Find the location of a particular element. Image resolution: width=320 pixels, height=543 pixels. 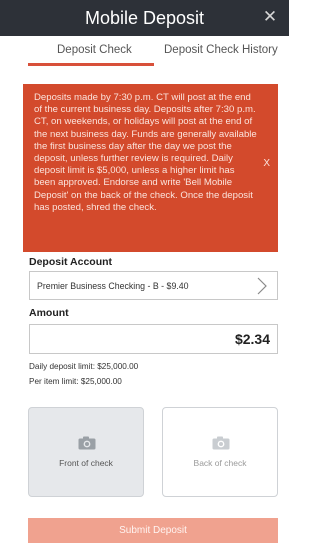

front-of-check-label: Front of check is located at coordinates (86, 463).